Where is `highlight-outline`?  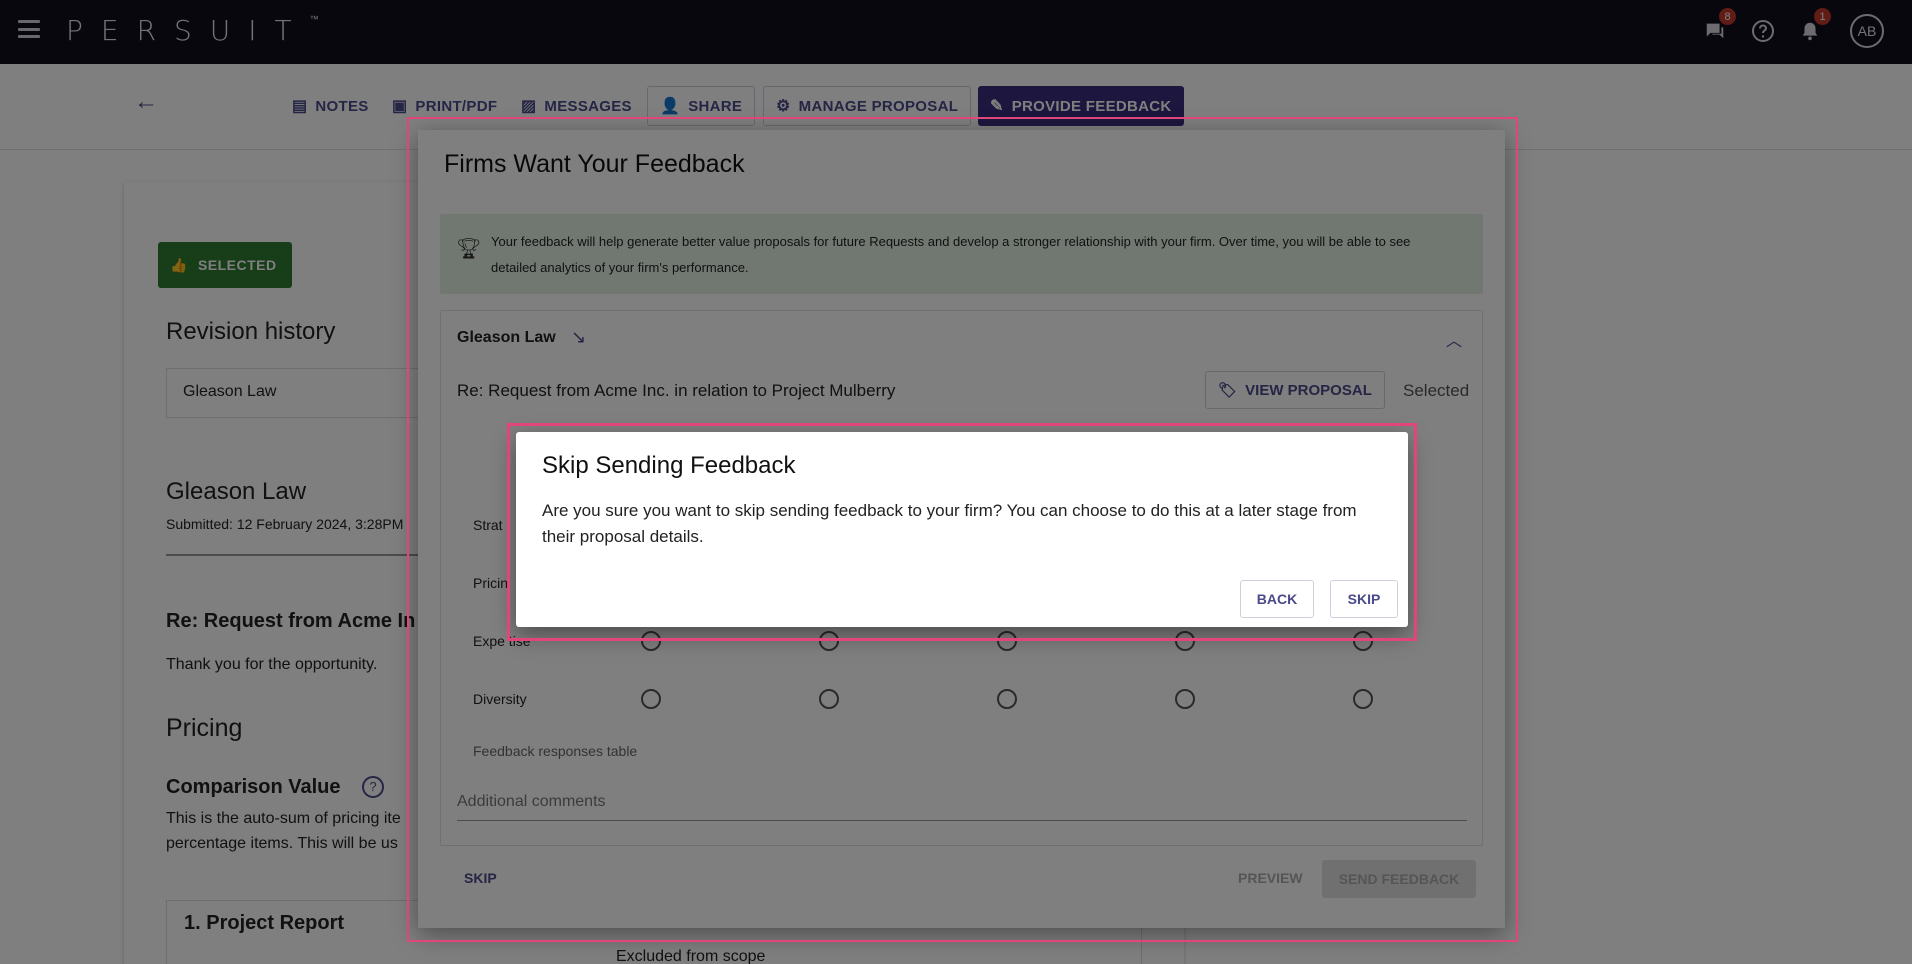 highlight-outline is located at coordinates (962, 532).